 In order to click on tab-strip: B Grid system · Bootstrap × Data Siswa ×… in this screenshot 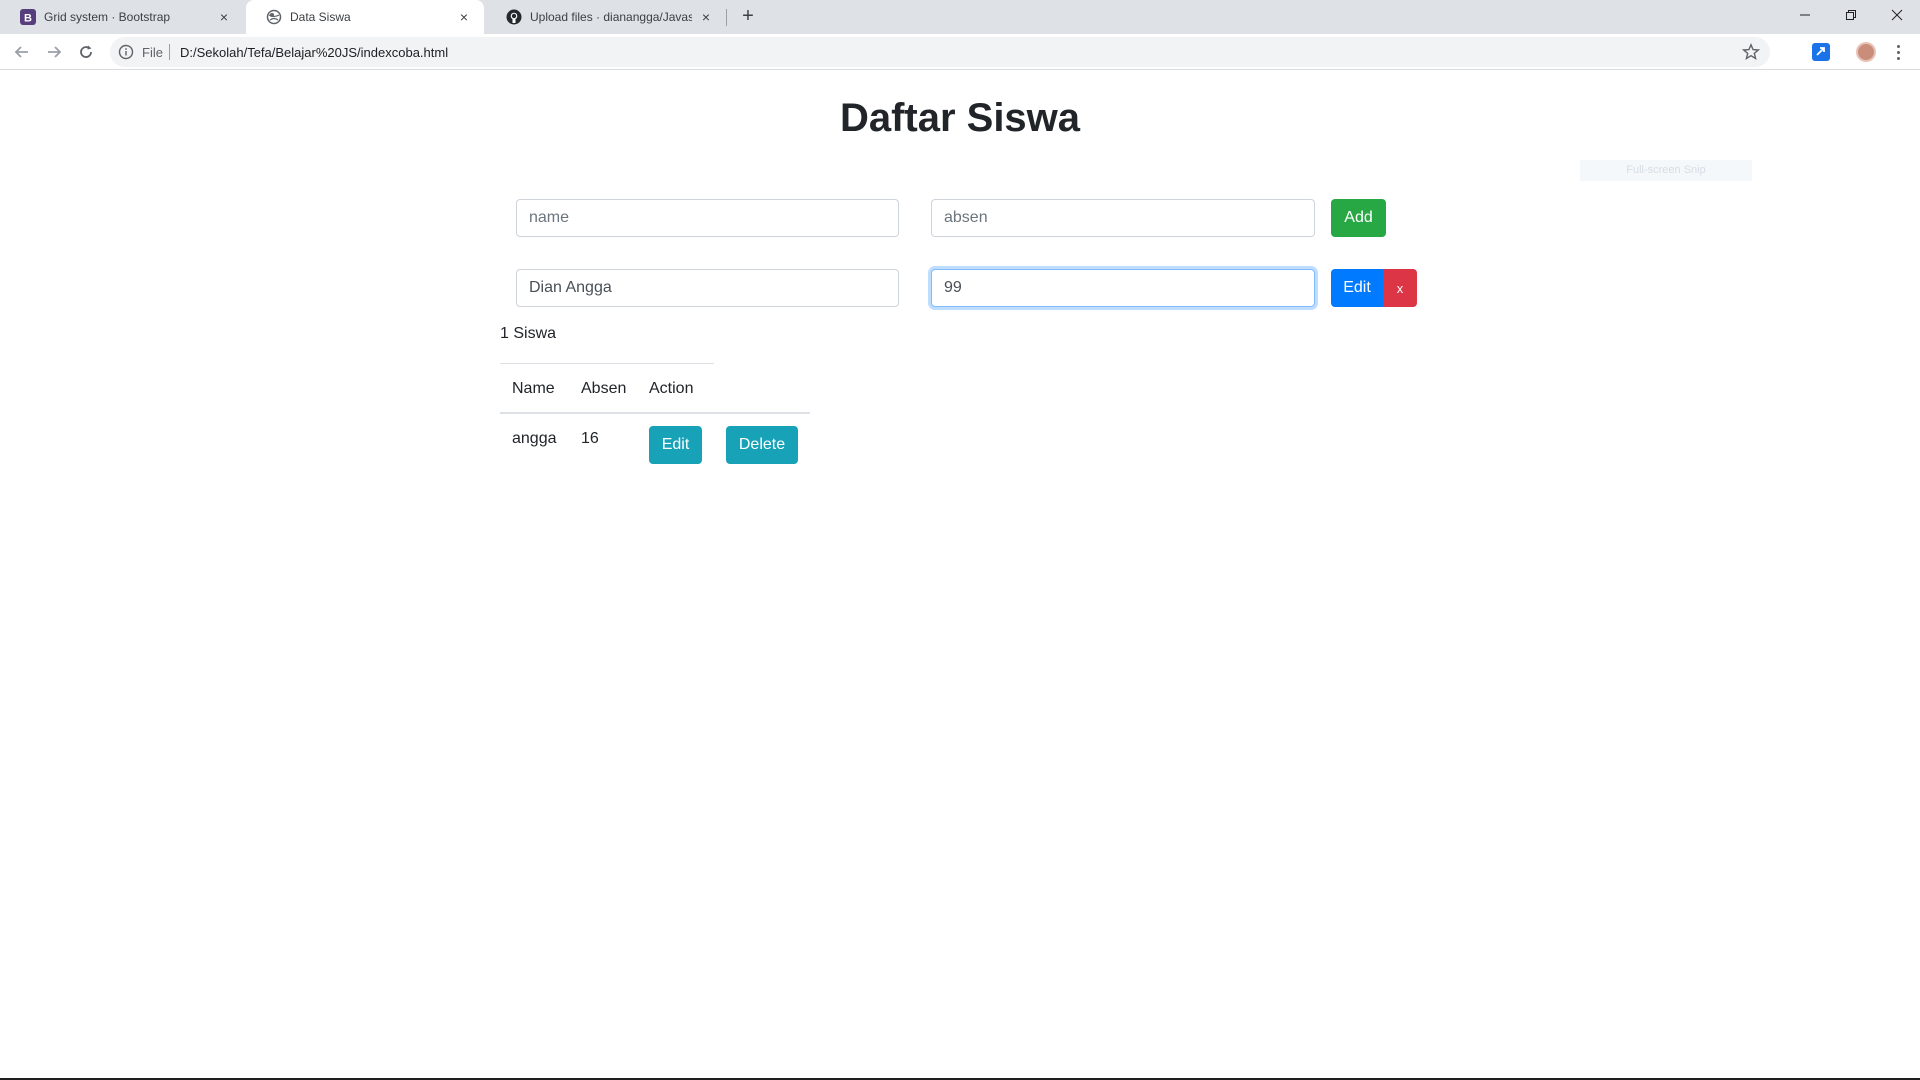, I will do `click(960, 17)`.